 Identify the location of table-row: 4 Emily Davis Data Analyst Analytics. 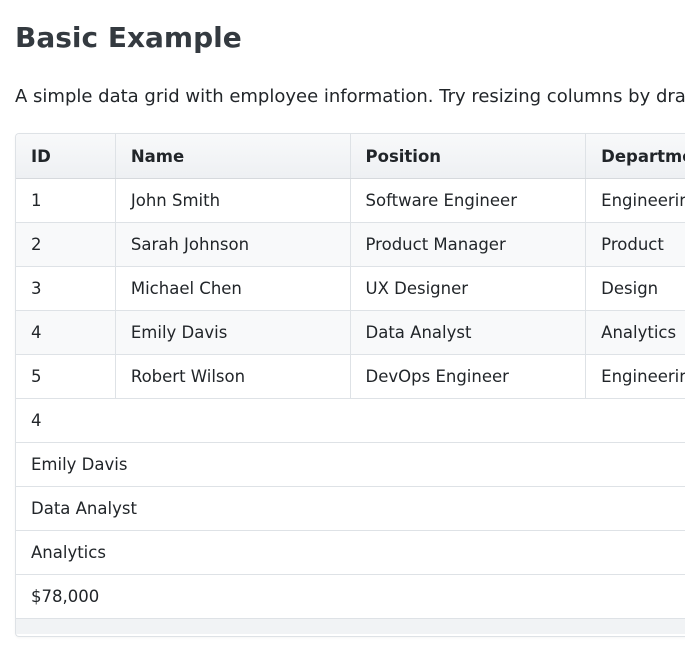
(350, 333).